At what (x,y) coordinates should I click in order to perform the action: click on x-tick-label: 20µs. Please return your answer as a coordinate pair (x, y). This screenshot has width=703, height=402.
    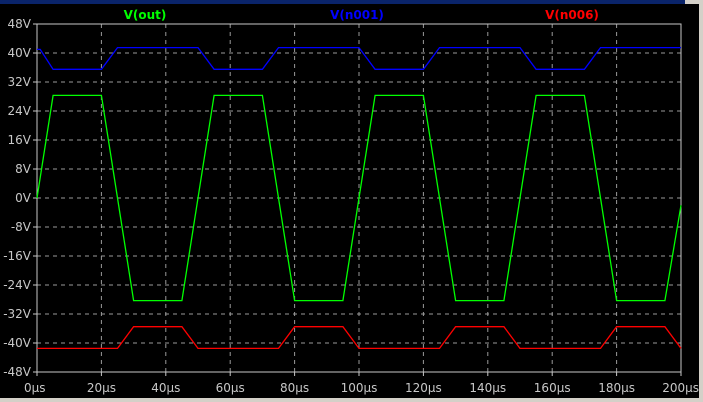
    Looking at the image, I should click on (101, 388).